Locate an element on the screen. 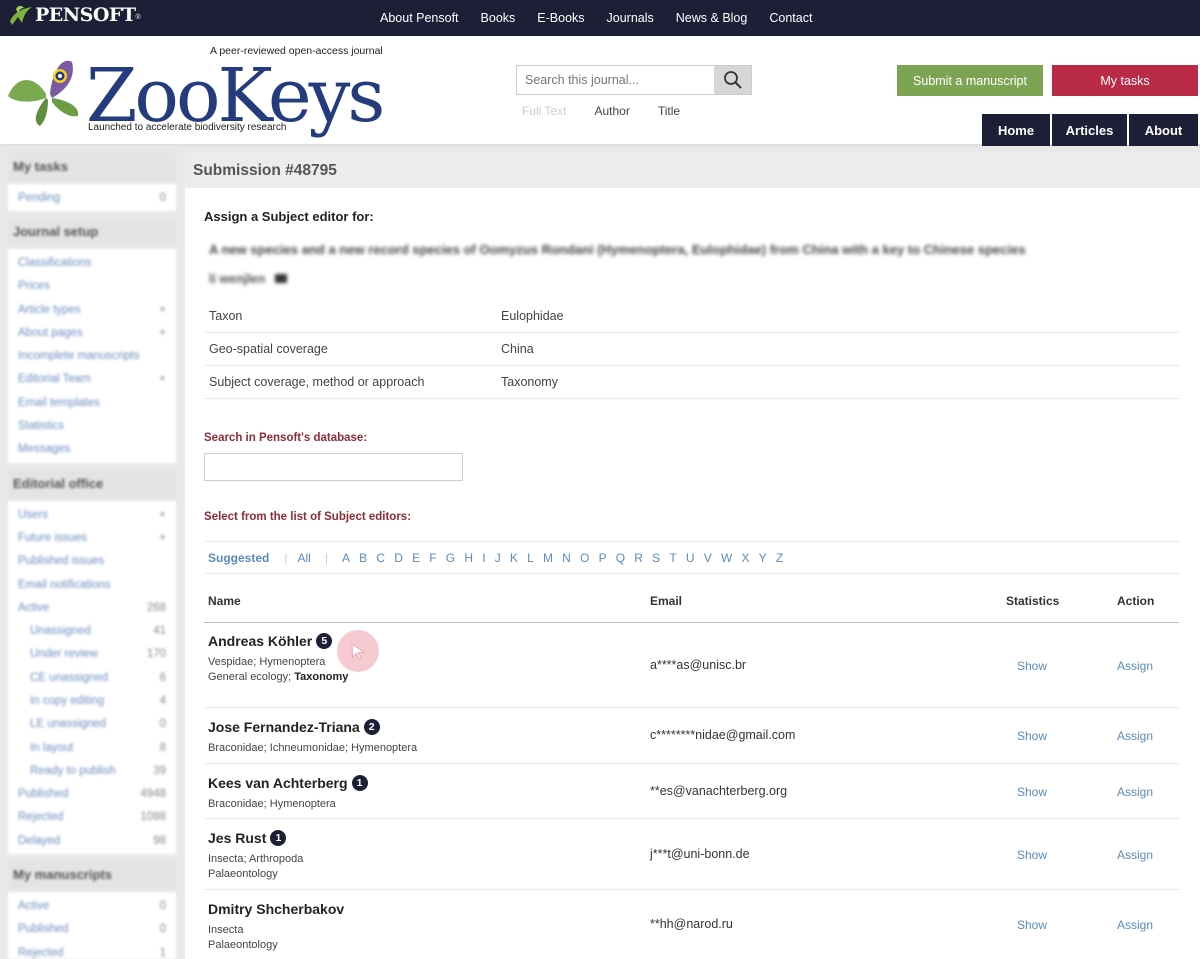 The height and width of the screenshot is (959, 1200). sidebar-item-count: + is located at coordinates (162, 537).